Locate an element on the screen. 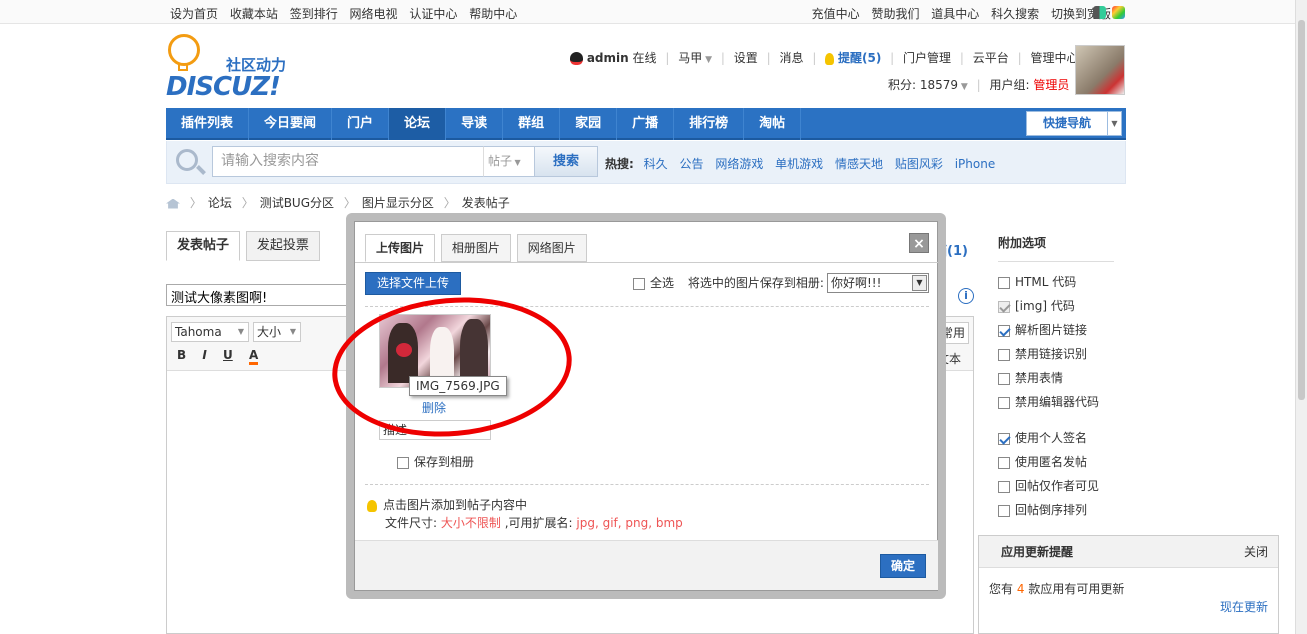 This screenshot has width=1307, height=634. color-icon is located at coordinates (1118, 12).